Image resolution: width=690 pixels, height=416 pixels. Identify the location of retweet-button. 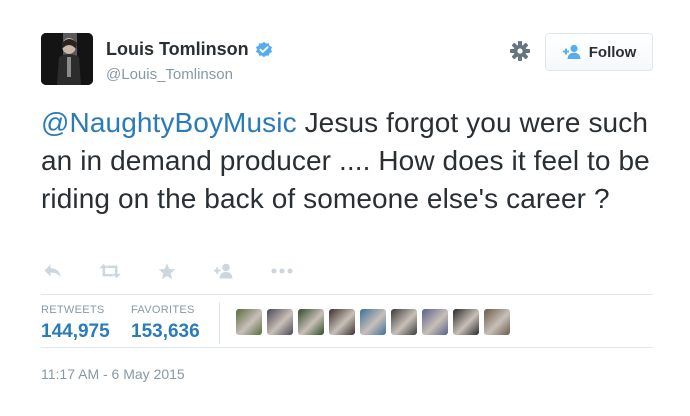
(110, 271).